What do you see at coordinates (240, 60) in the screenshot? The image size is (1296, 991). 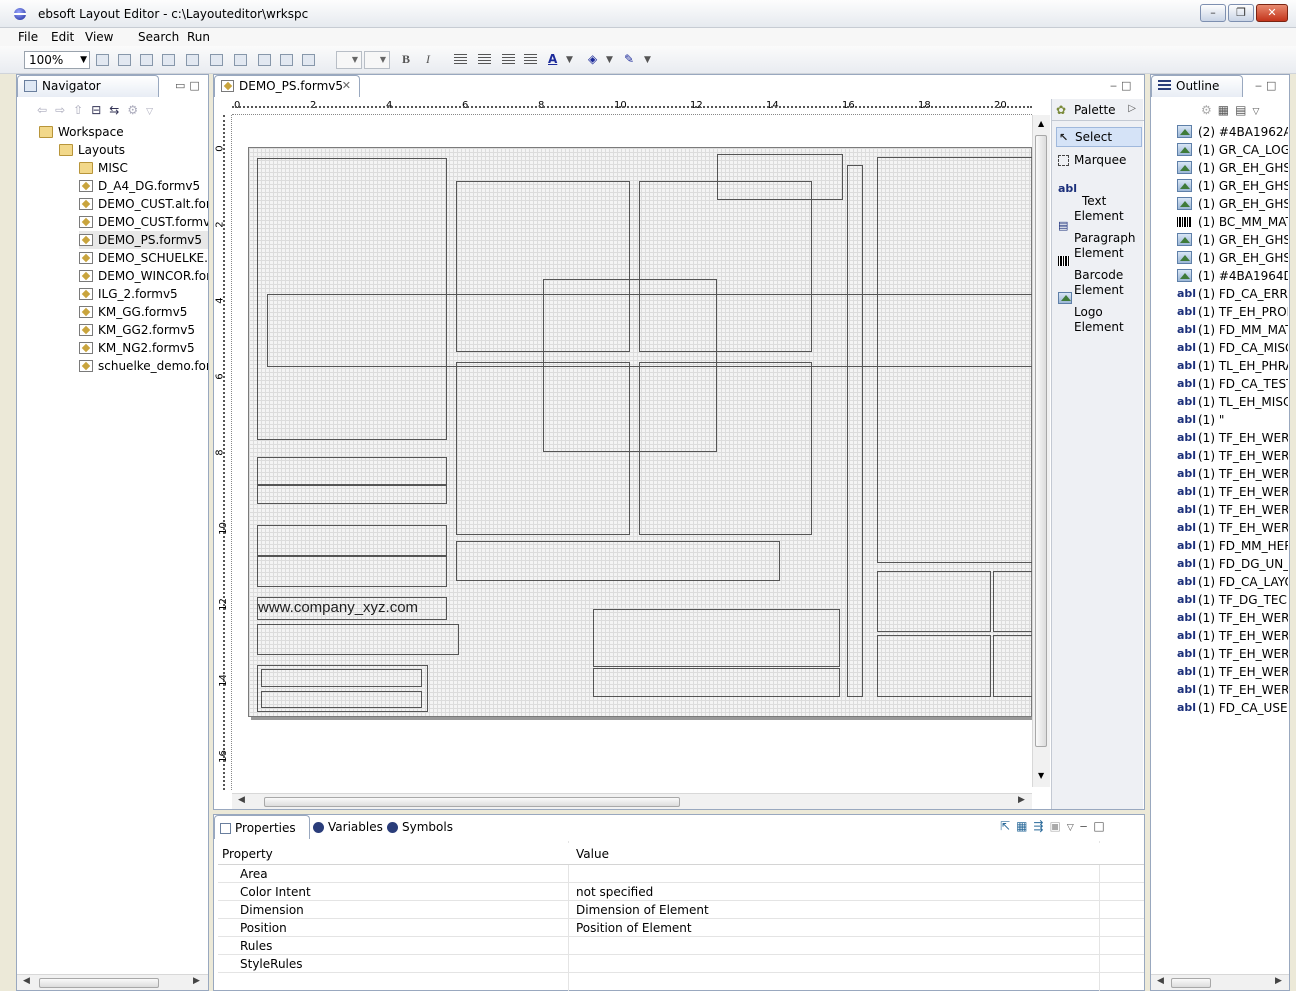 I see `match-width-icon` at bounding box center [240, 60].